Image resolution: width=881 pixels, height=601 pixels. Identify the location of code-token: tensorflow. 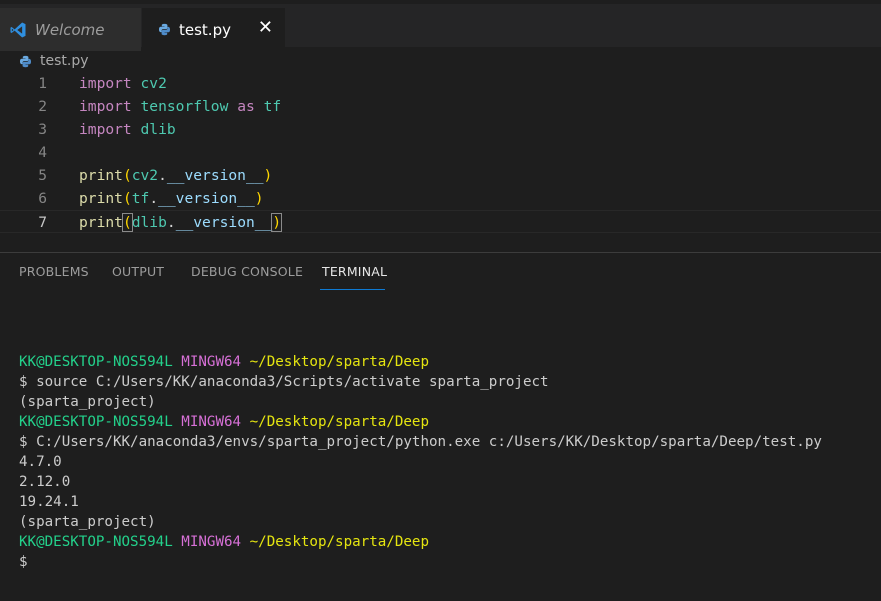
(184, 106).